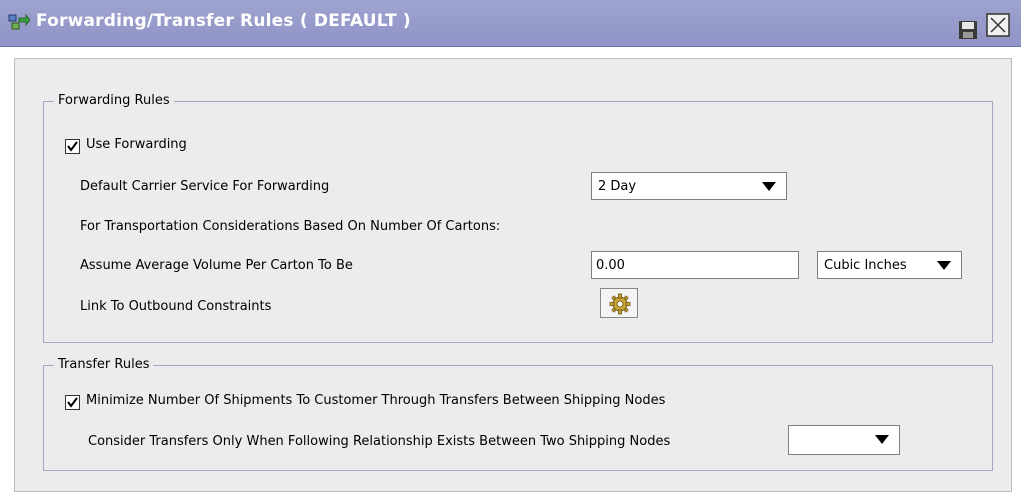 The width and height of the screenshot is (1021, 494). Describe the element at coordinates (136, 144) in the screenshot. I see `use-forwarding-label: Use Forwarding` at that location.